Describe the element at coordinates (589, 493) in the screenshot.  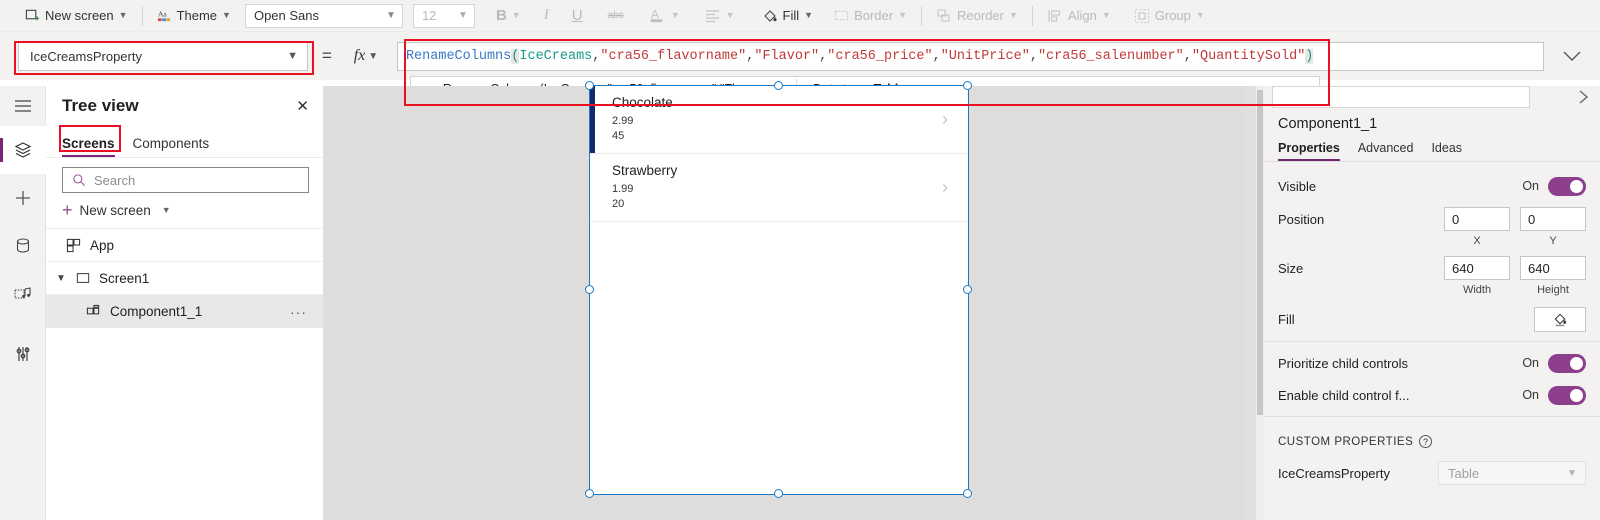
I see `resize-handle-sw` at that location.